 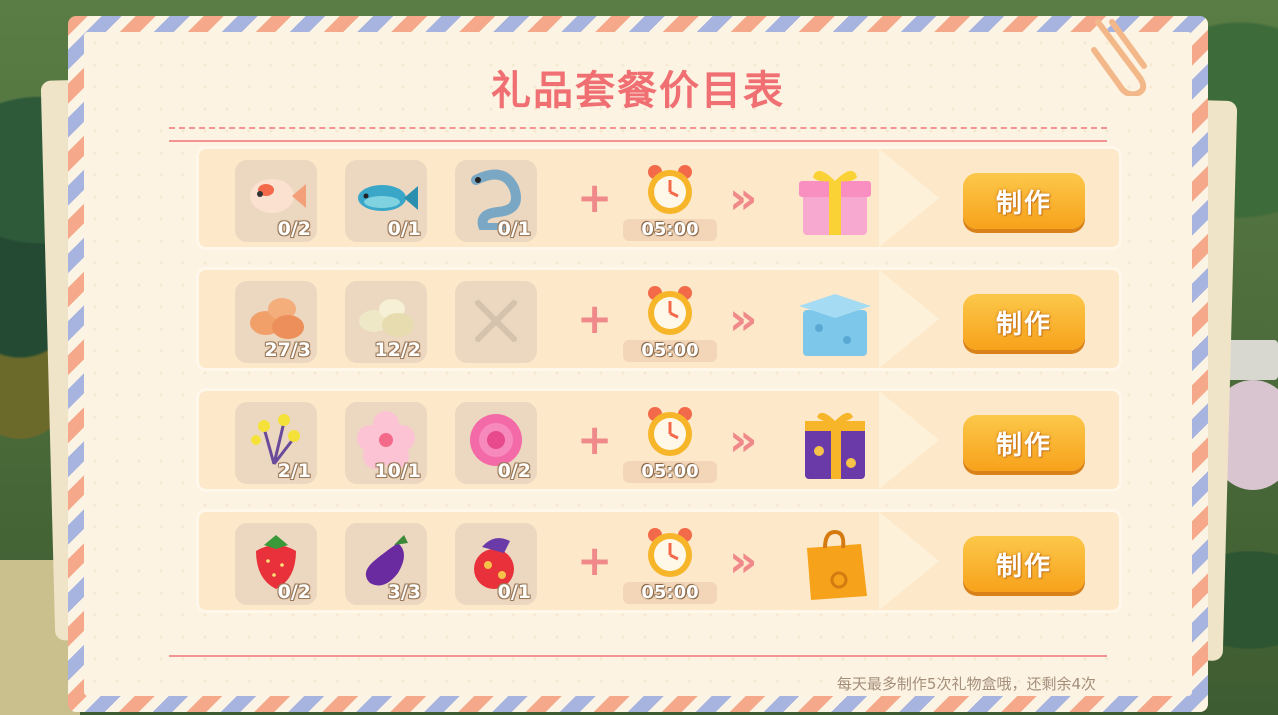 I want to click on ingredient-slot: 27/3, so click(x=276, y=322).